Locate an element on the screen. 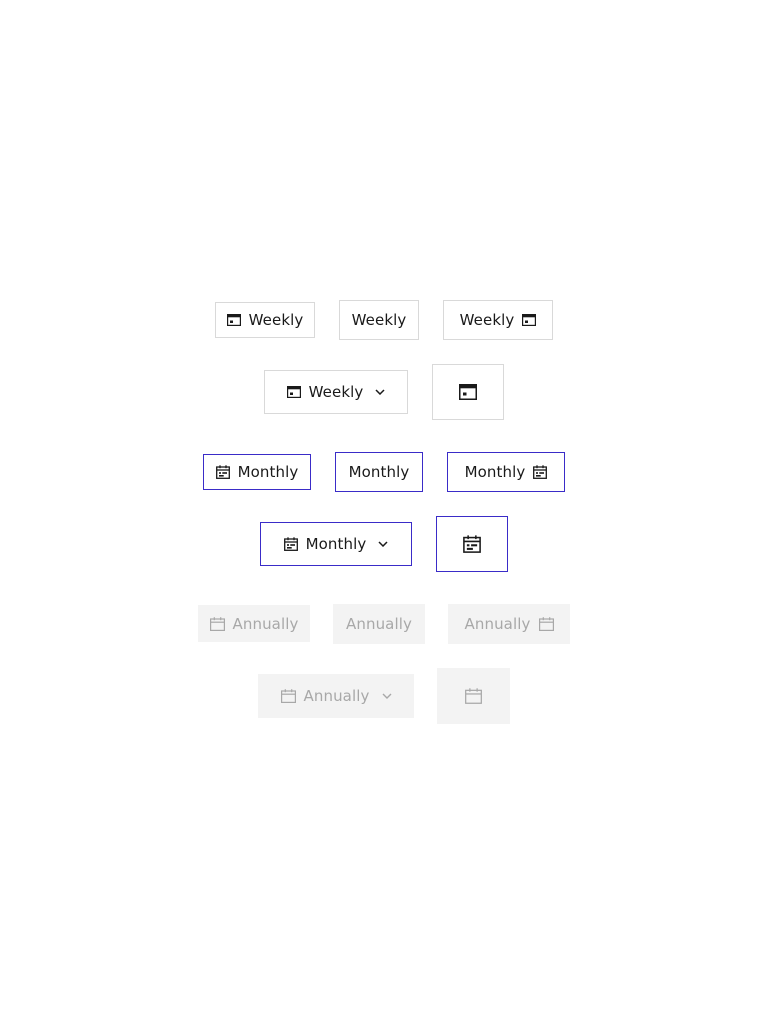 This screenshot has width=768, height=1024. monthly-dropdown-button: Monthly is located at coordinates (336, 544).